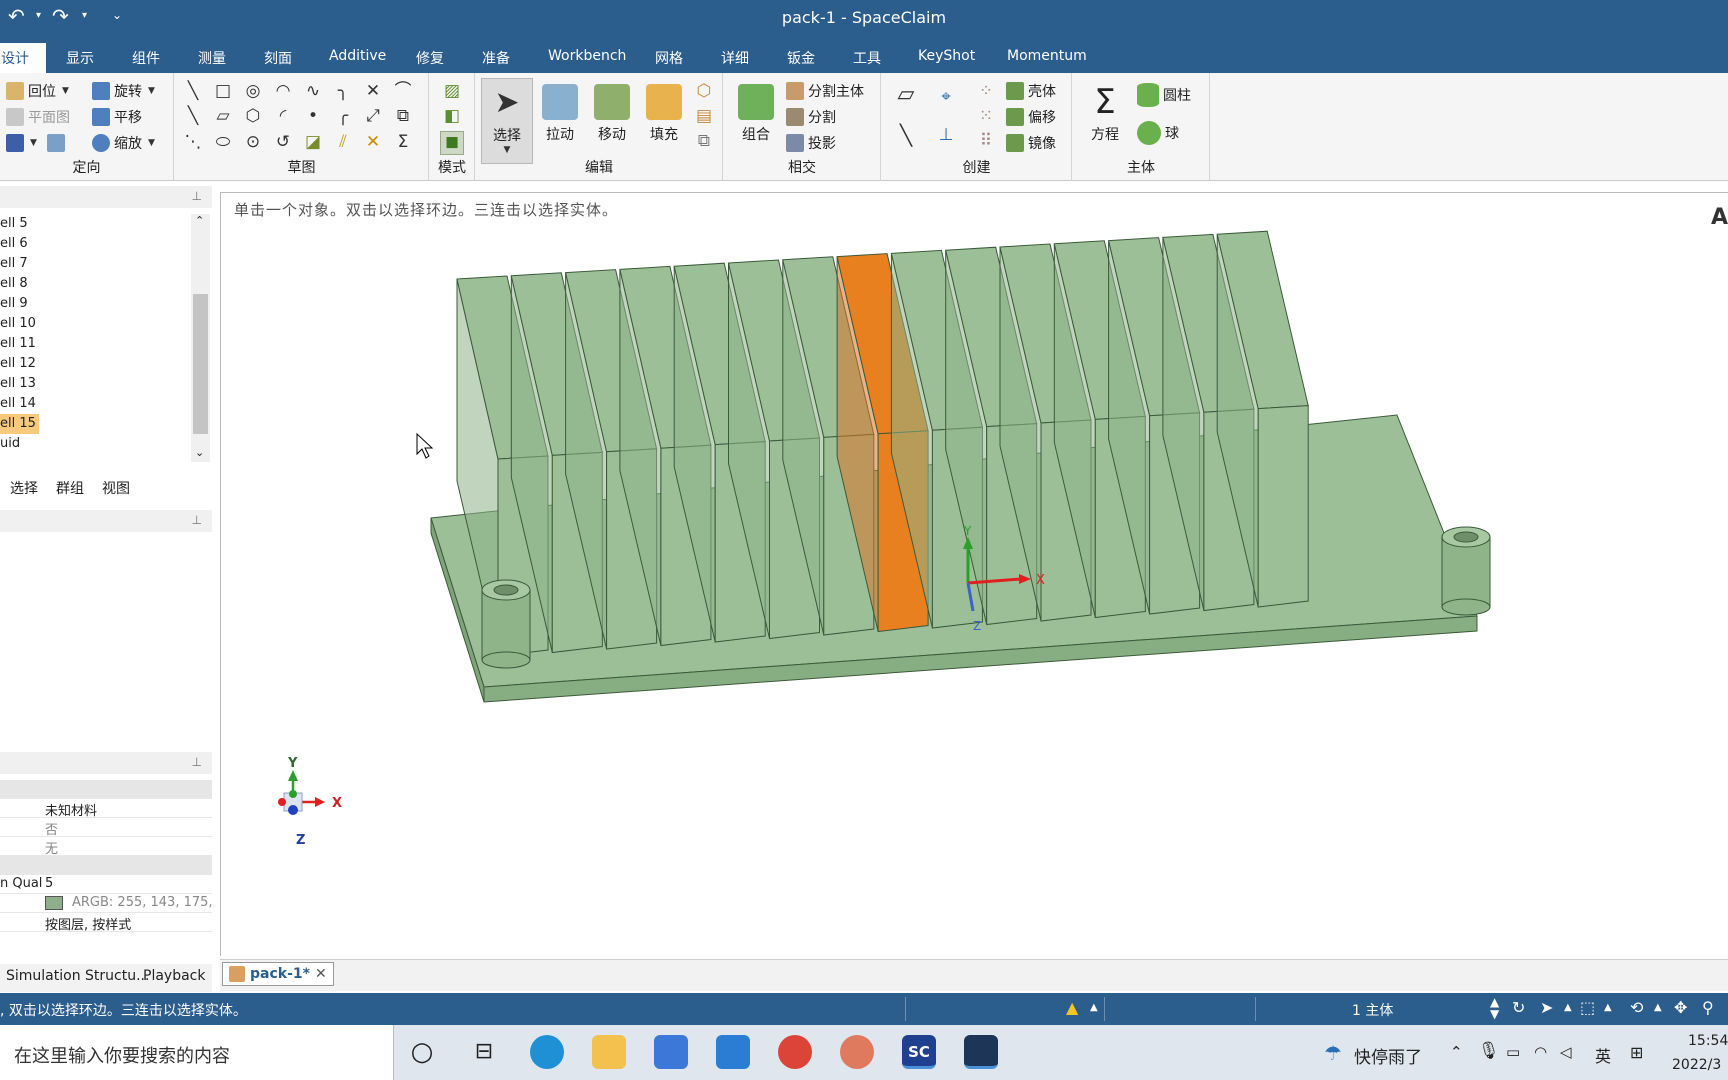  What do you see at coordinates (981, 1052) in the screenshot?
I see `workbench-icon` at bounding box center [981, 1052].